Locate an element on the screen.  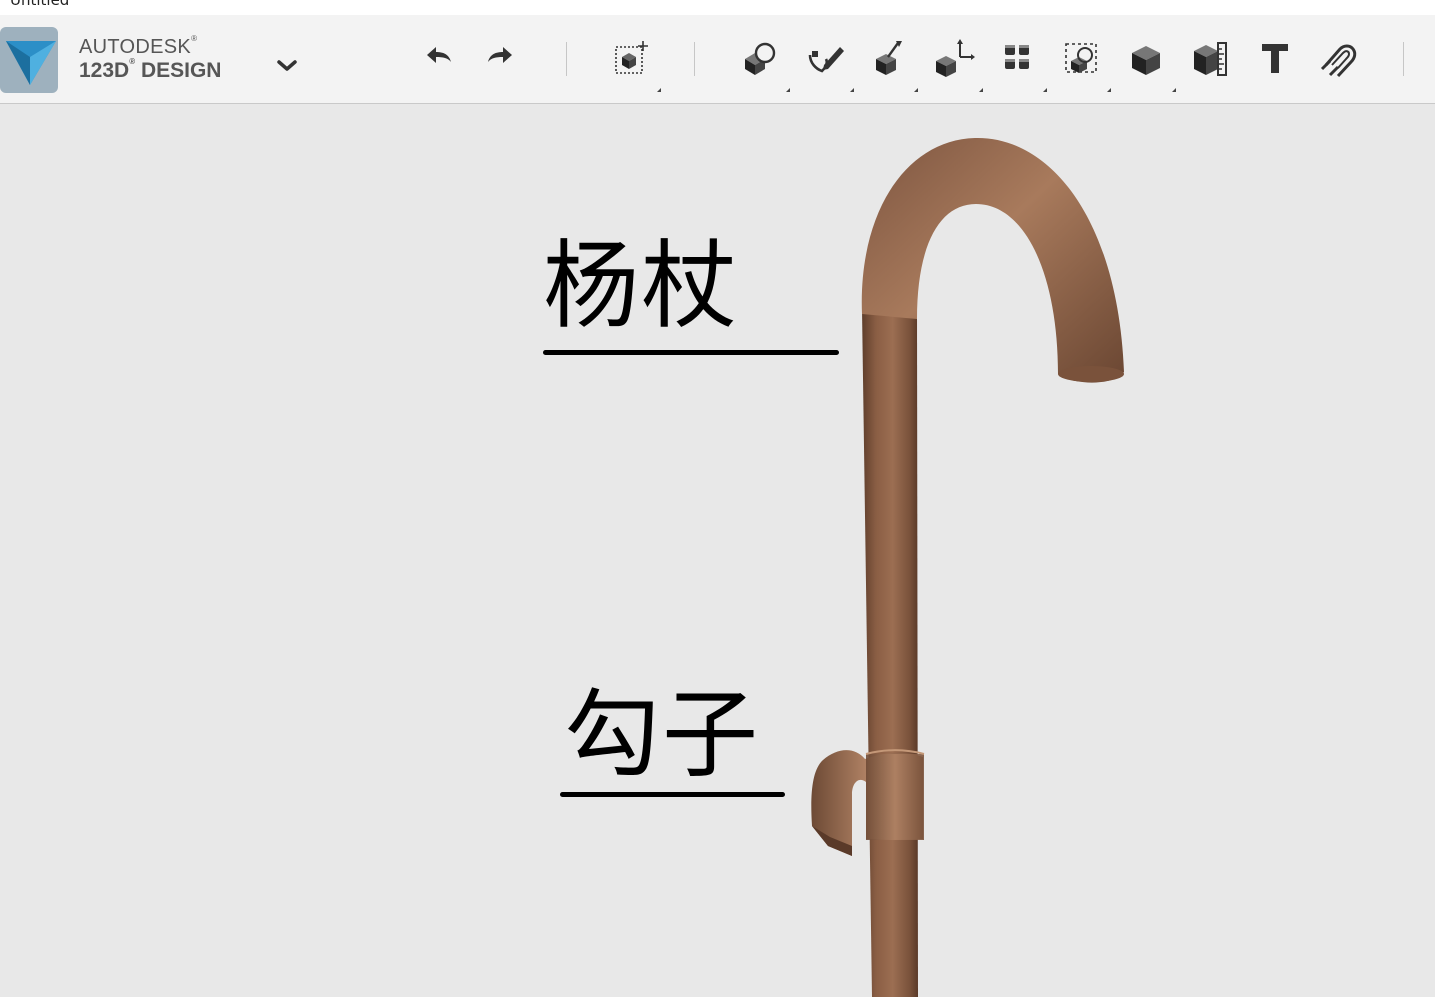
transform-box-icon is located at coordinates (631, 57).